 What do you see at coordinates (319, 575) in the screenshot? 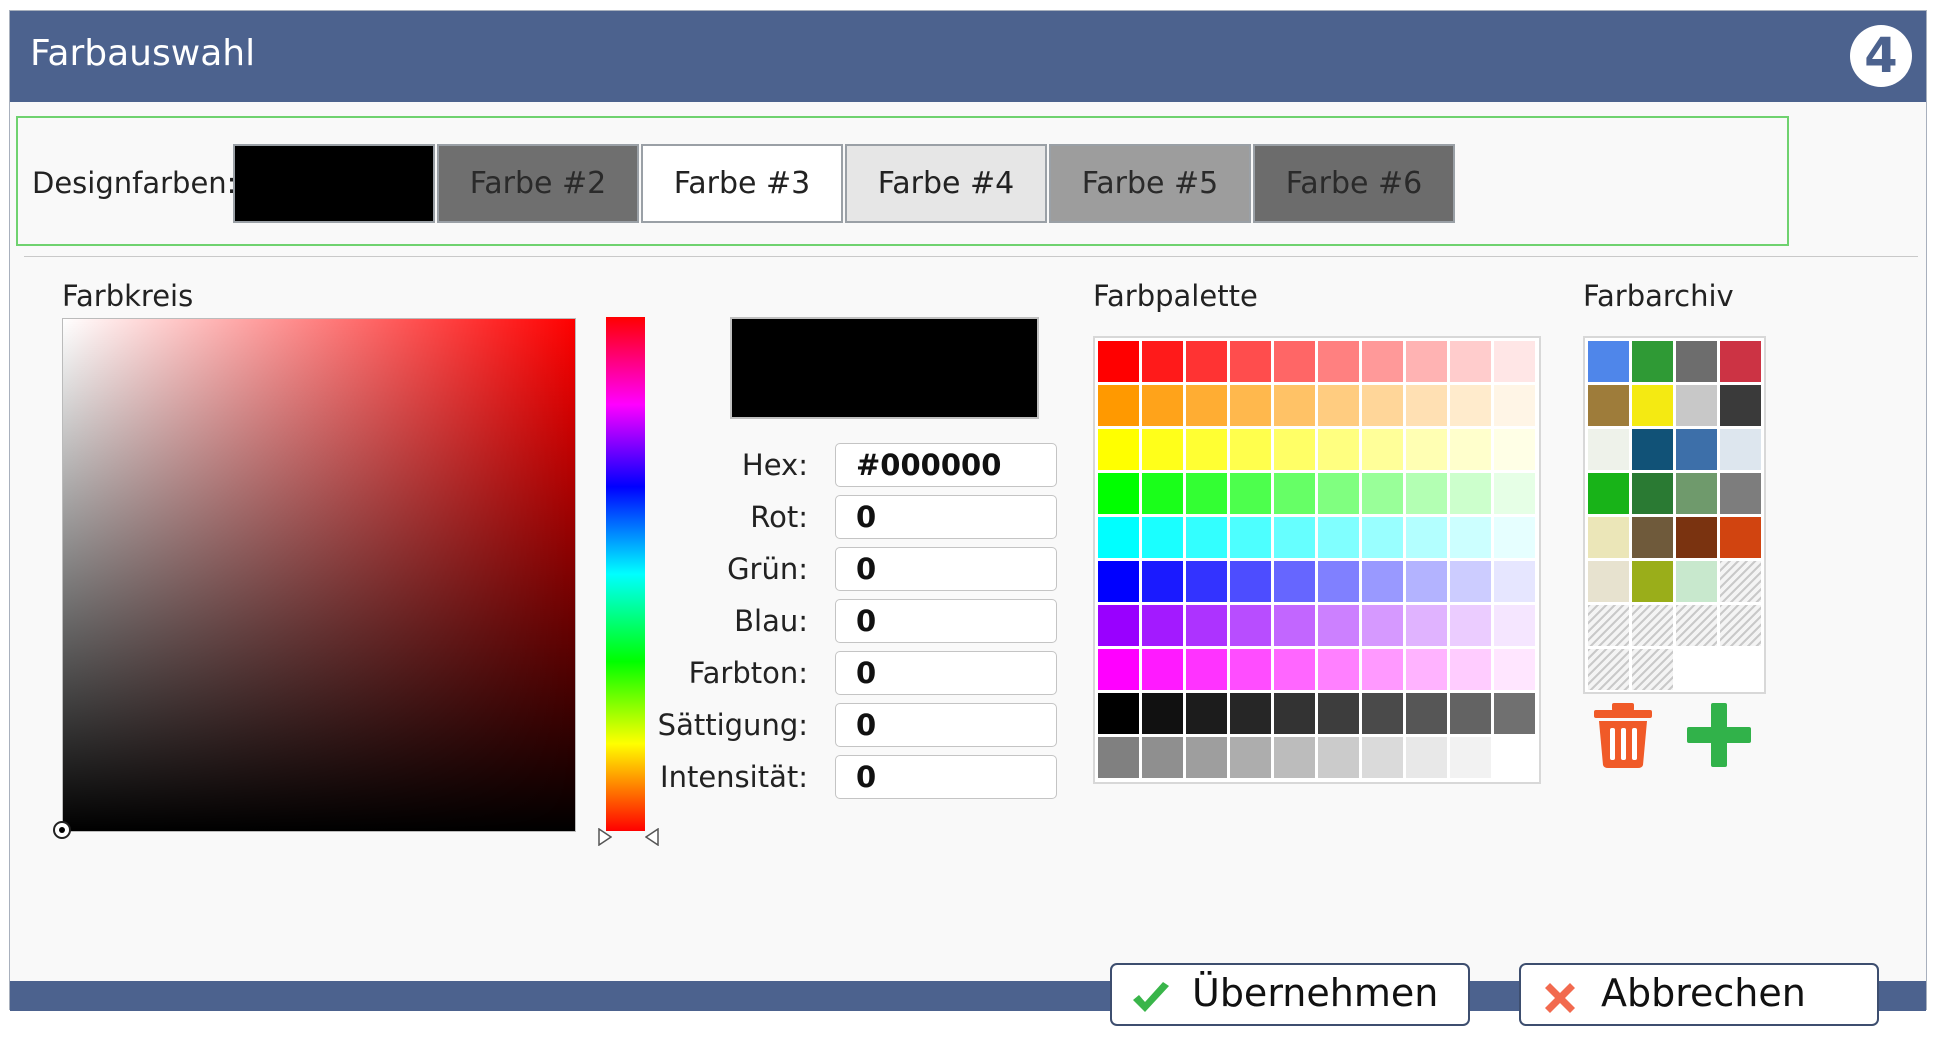
I see `saturation-value-field` at bounding box center [319, 575].